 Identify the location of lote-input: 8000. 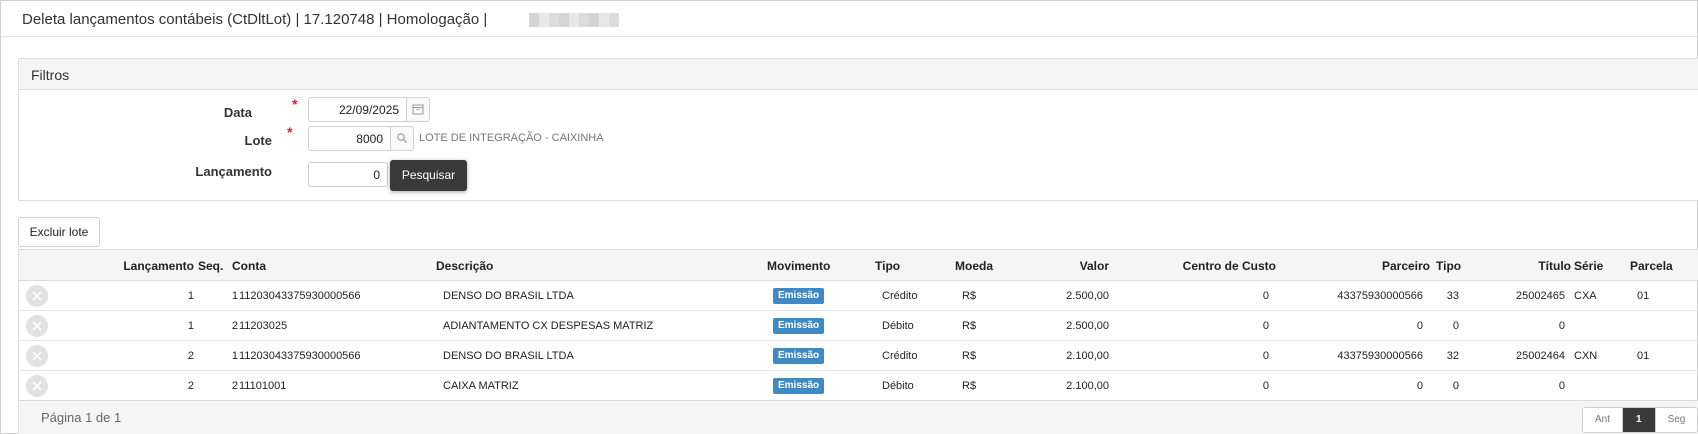
(349, 138).